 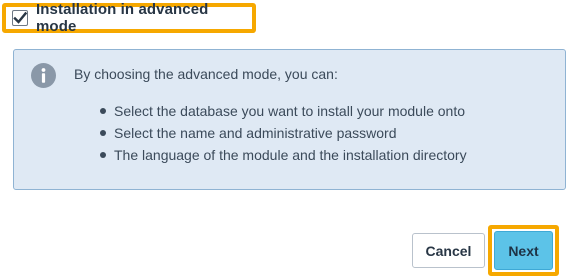 What do you see at coordinates (206, 74) in the screenshot?
I see `info-intro-text: By choosing the advanced mode, you can:` at bounding box center [206, 74].